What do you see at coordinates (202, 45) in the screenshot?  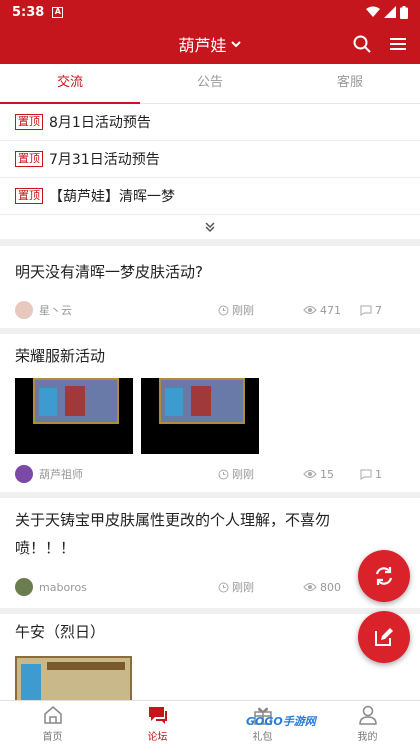 I see `app-title: 葫芦娃` at bounding box center [202, 45].